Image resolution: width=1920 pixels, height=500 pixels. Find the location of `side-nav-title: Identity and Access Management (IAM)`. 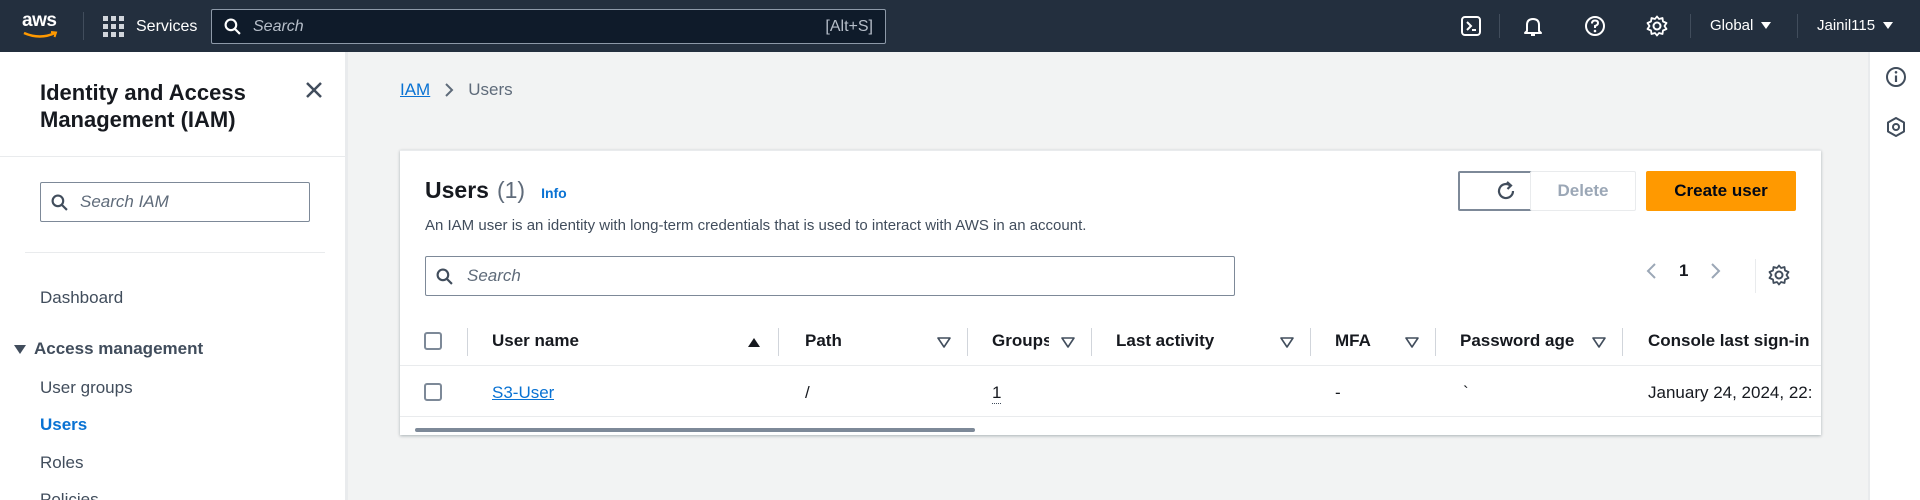

side-nav-title: Identity and Access Management (IAM) is located at coordinates (143, 106).